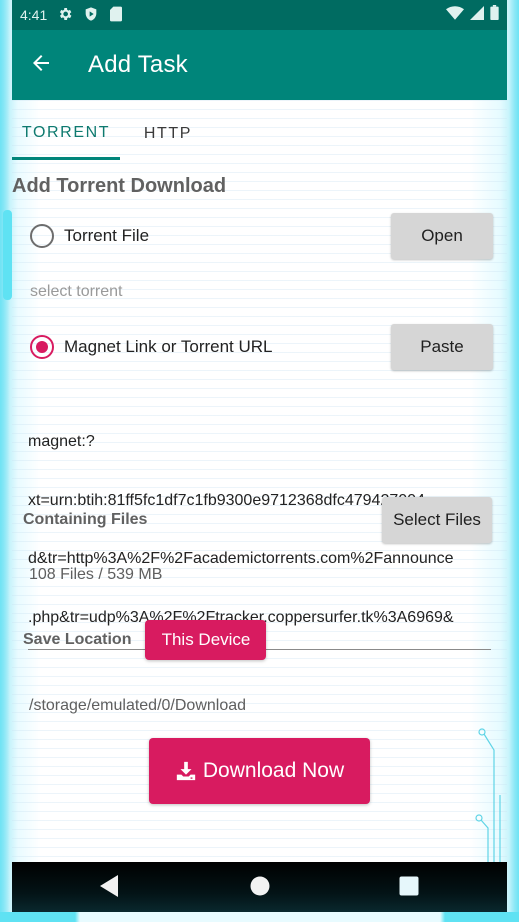  What do you see at coordinates (5, 461) in the screenshot?
I see `left-frame-glow` at bounding box center [5, 461].